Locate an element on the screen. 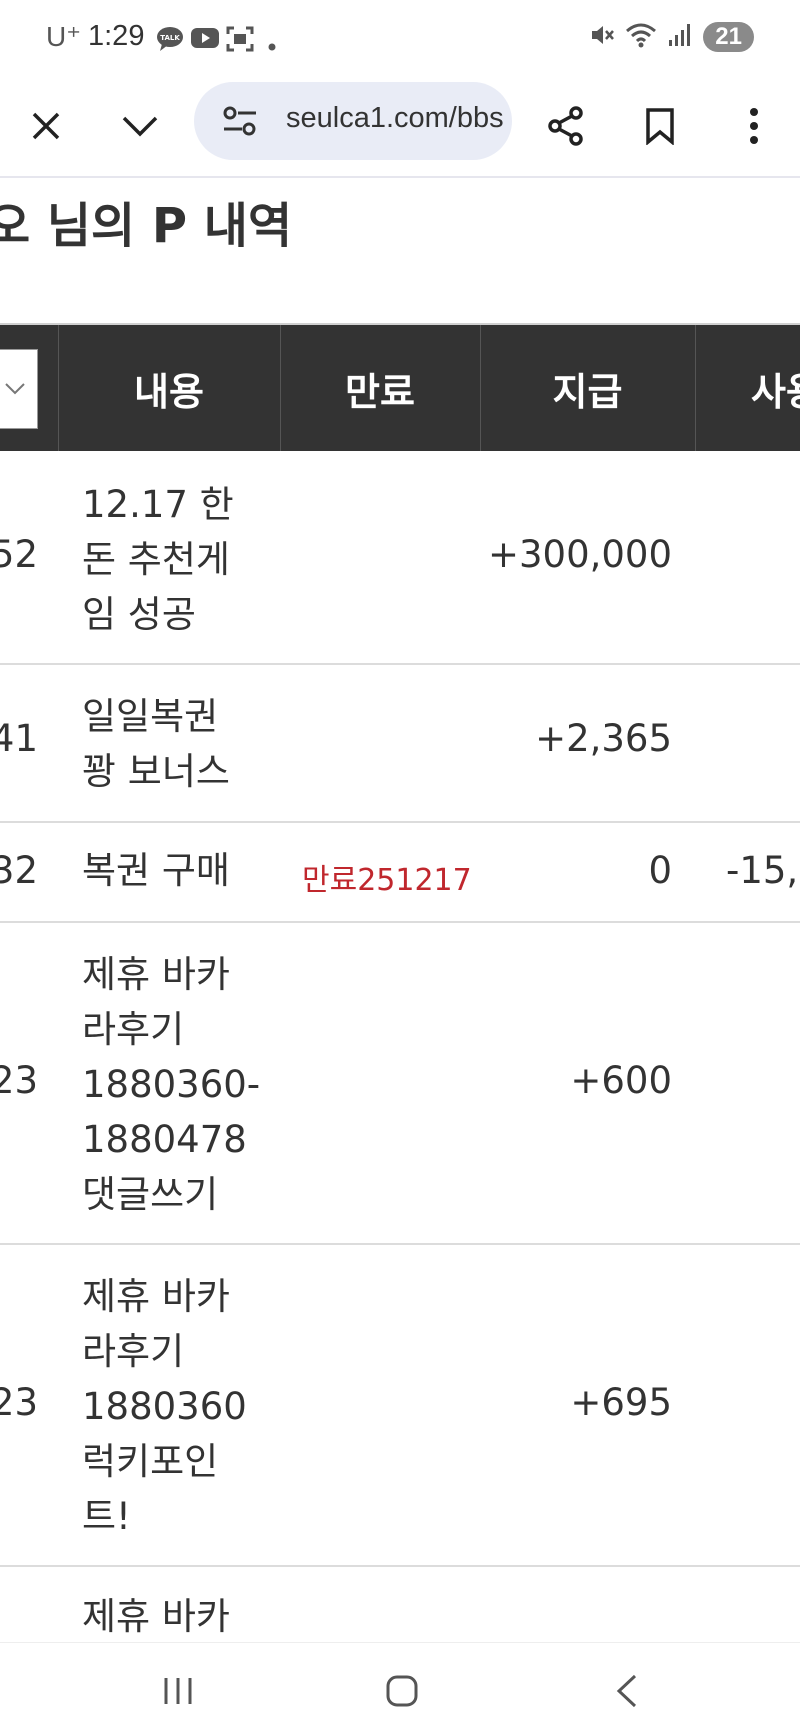 This screenshot has width=800, height=1735. page-title: 오 님의 P 내역 is located at coordinates (146, 226).